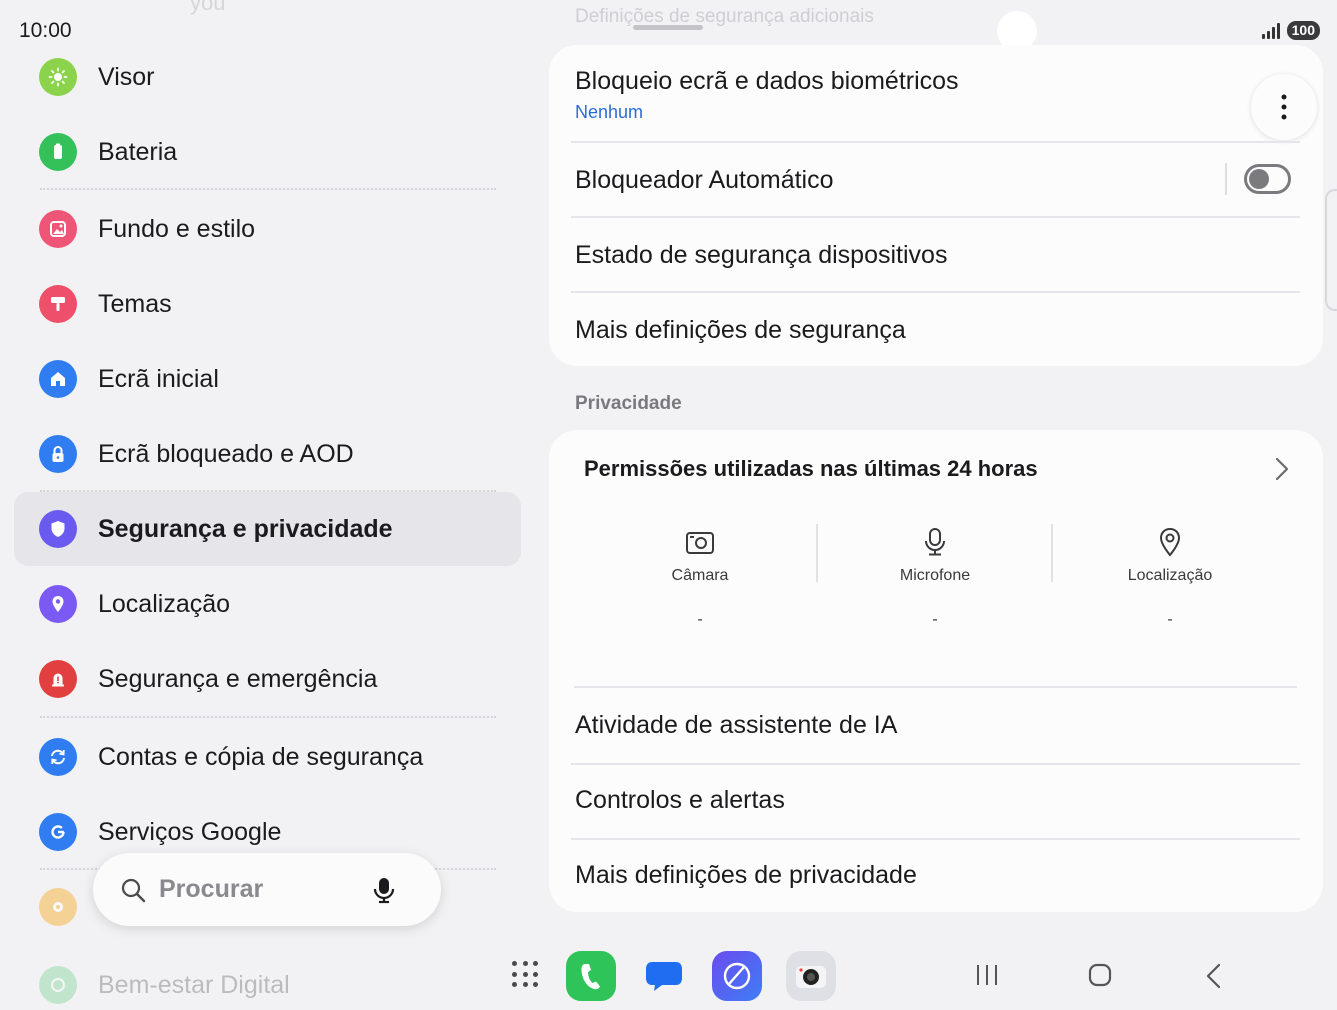 The width and height of the screenshot is (1337, 1010). Describe the element at coordinates (58, 379) in the screenshot. I see `home-icon` at that location.